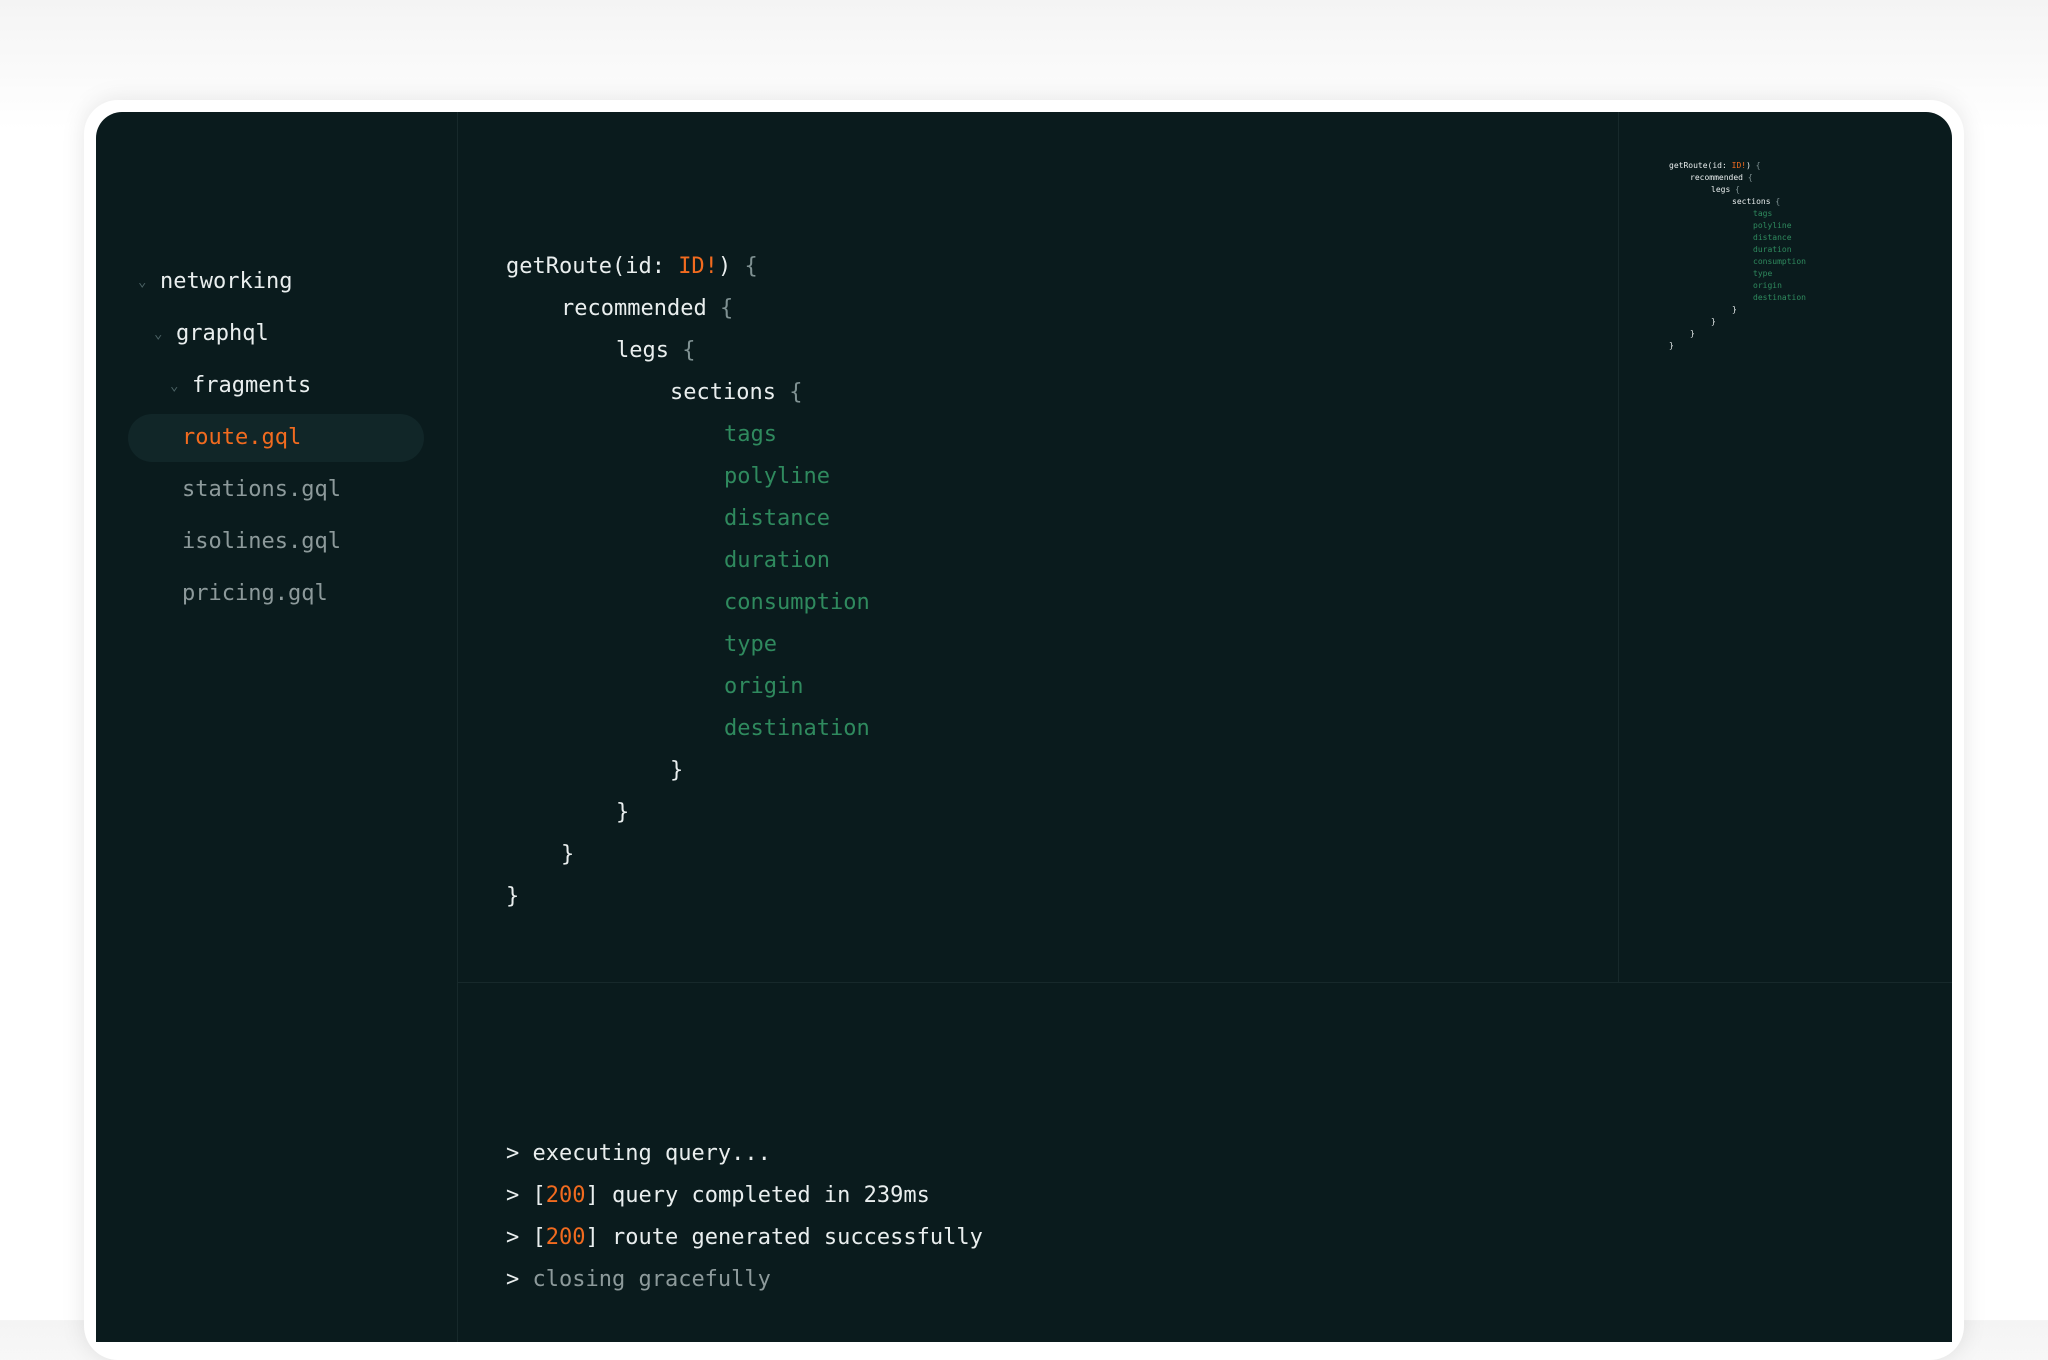 This screenshot has height=1360, width=2048. I want to click on minimap-field: destination, so click(1779, 297).